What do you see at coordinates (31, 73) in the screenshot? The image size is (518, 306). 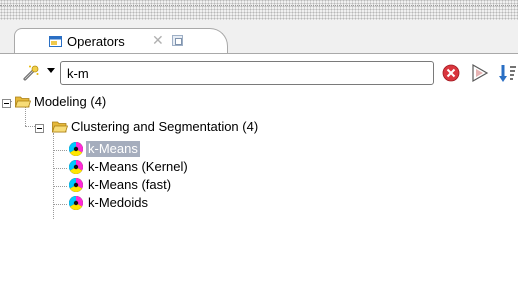 I see `new-operator-wand-icon` at bounding box center [31, 73].